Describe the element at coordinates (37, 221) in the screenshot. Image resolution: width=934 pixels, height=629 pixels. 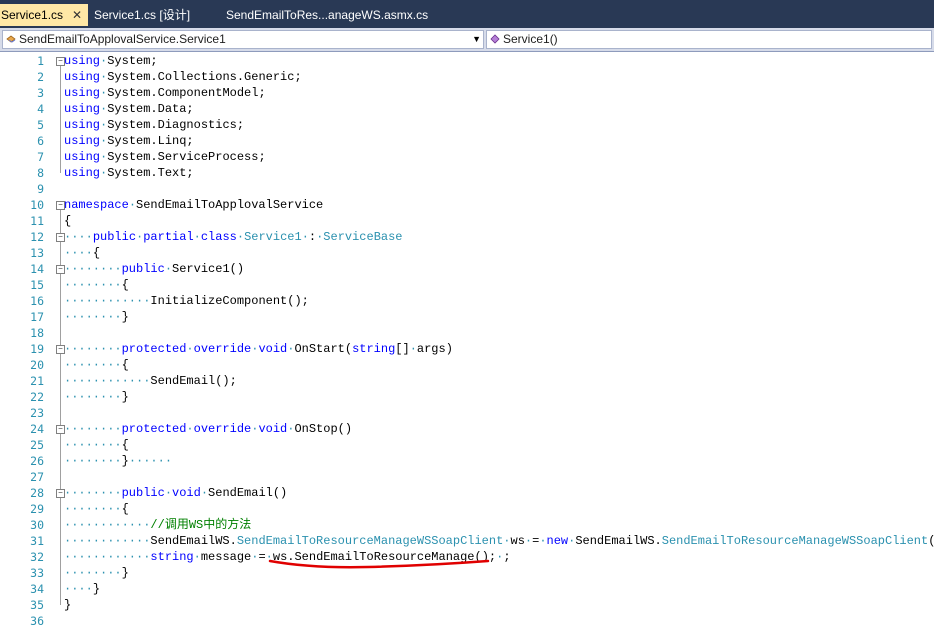
I see `line-number: 11` at that location.